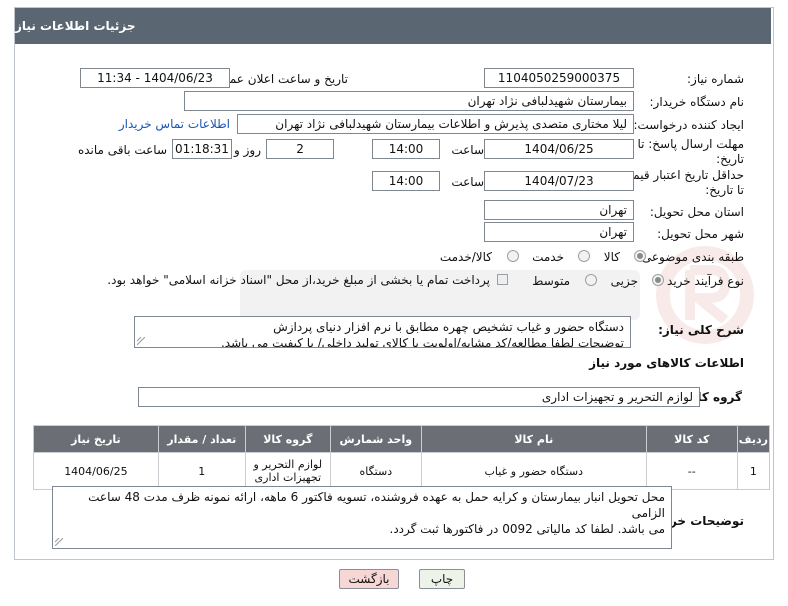  I want to click on print-button: چاپ, so click(442, 579).